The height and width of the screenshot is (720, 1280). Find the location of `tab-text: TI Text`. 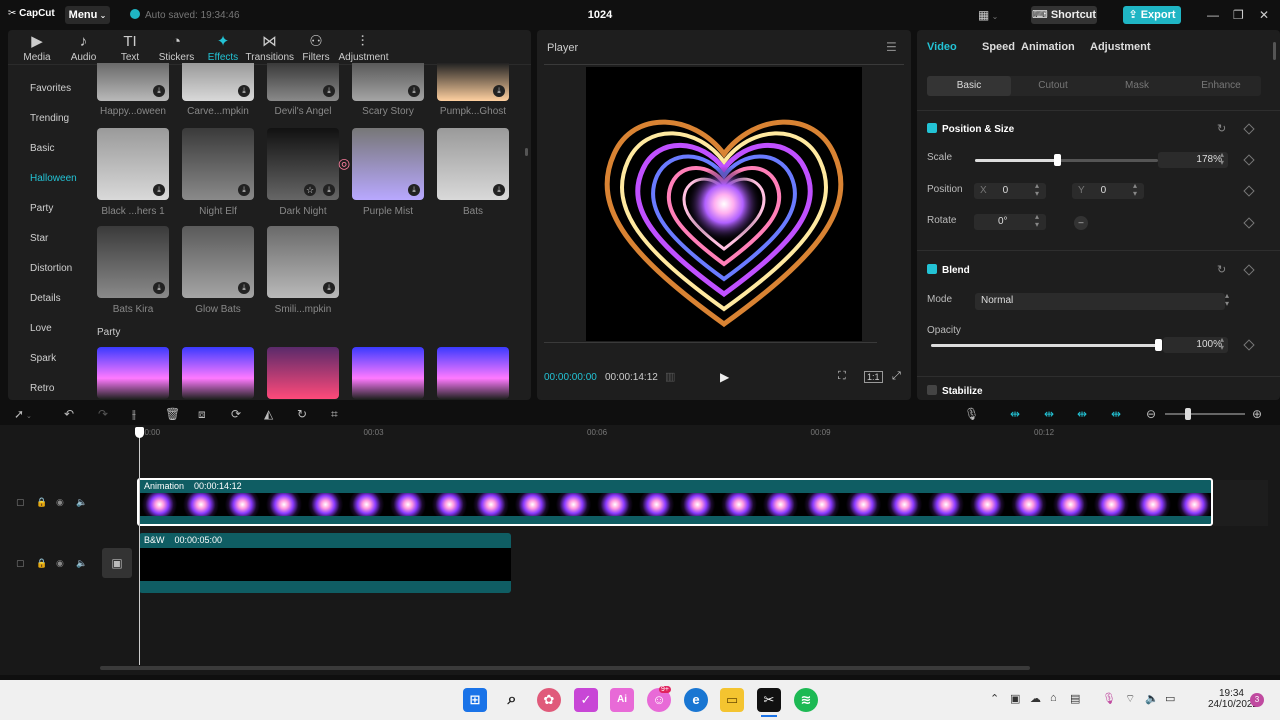

tab-text: TI Text is located at coordinates (130, 47).